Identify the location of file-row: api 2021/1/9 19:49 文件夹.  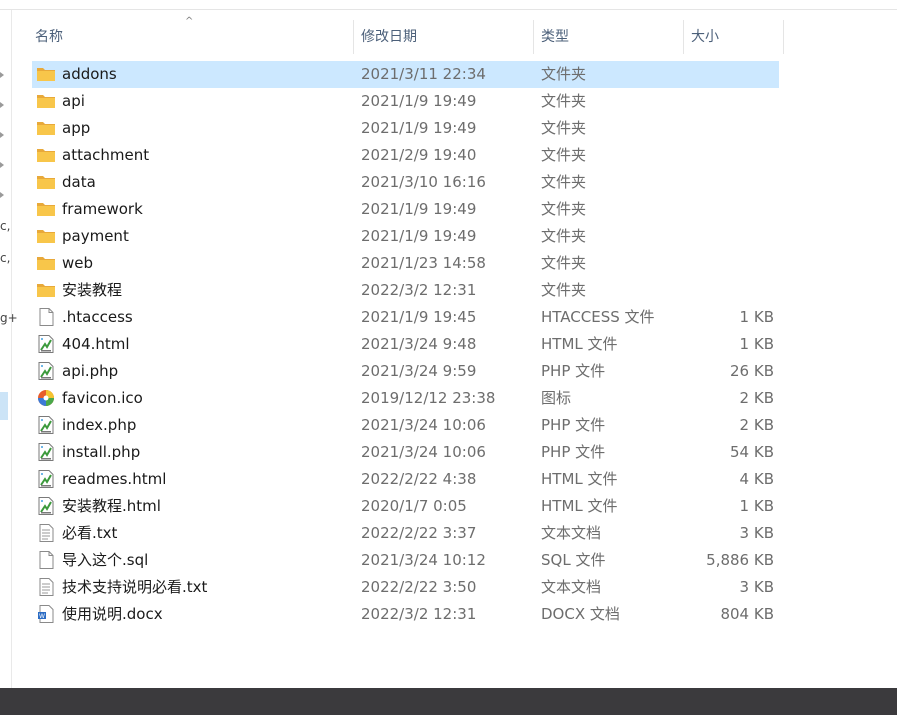
(405, 101).